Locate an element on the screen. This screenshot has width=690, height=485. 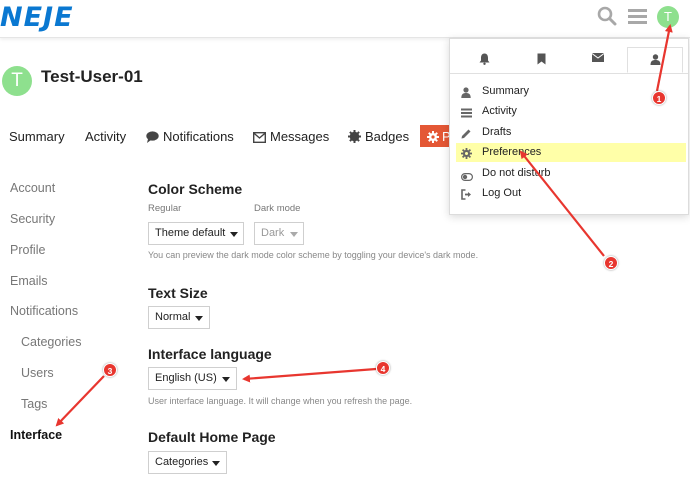
menu-item-preferences: Preferences is located at coordinates (571, 152).